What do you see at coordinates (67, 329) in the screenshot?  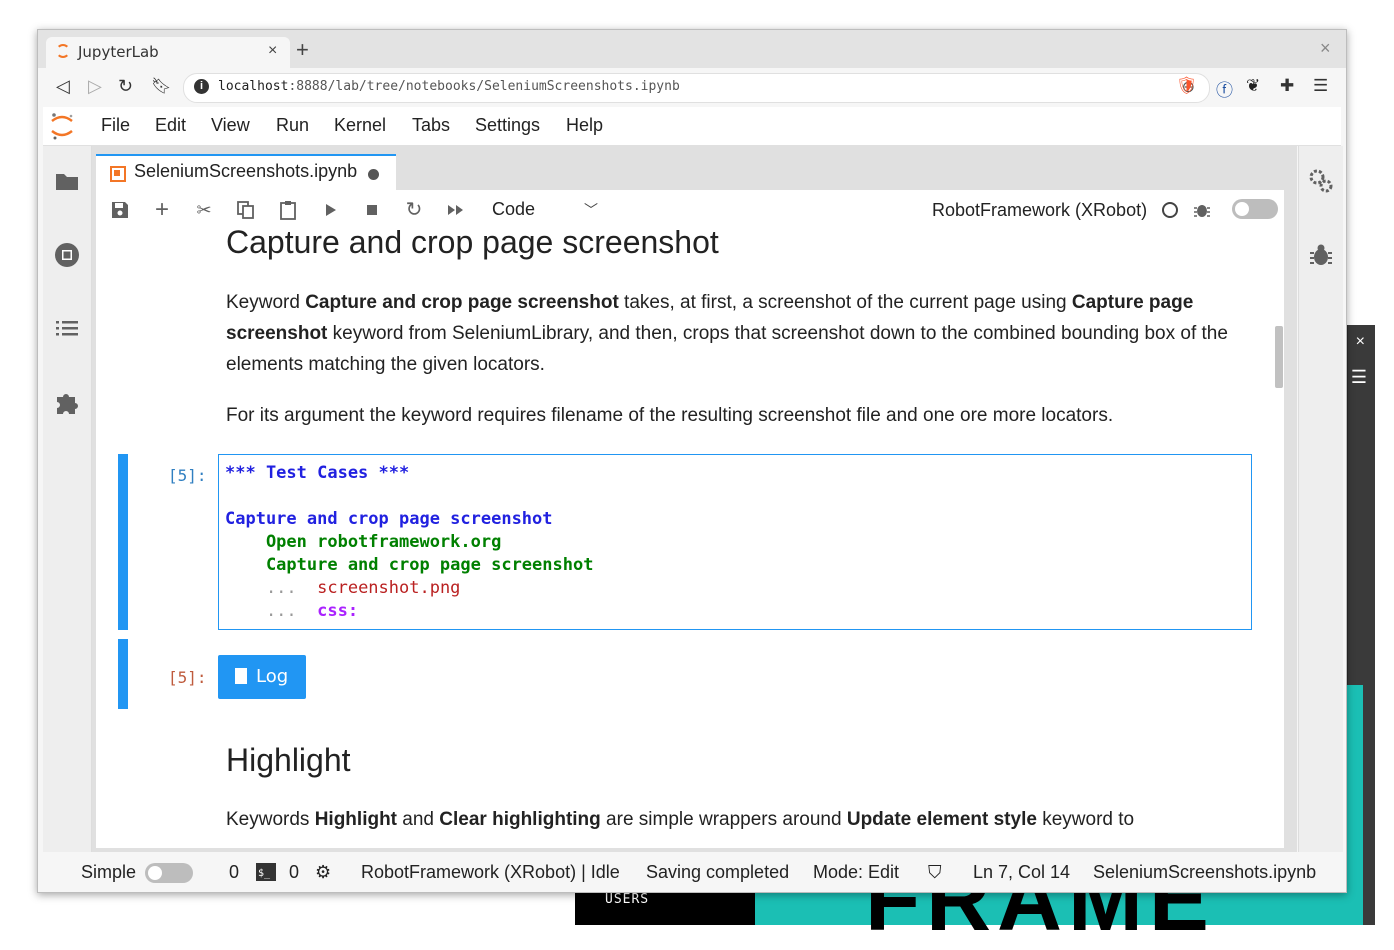 I see `table-of-contents-icon` at bounding box center [67, 329].